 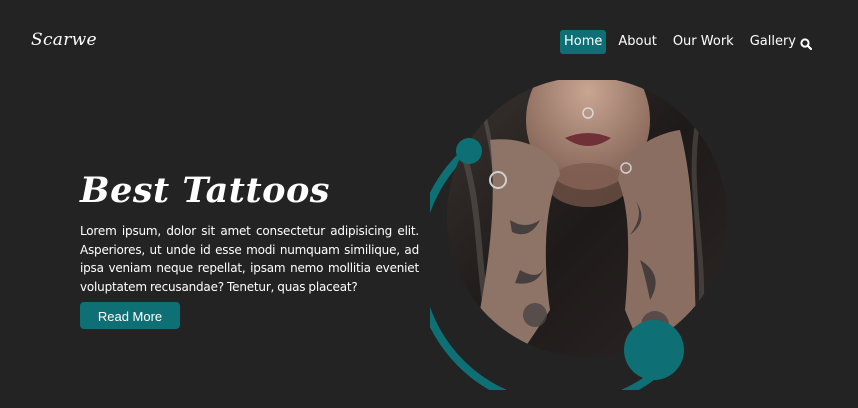 I want to click on main-nav: Home About Our Work Gallery, so click(x=684, y=42).